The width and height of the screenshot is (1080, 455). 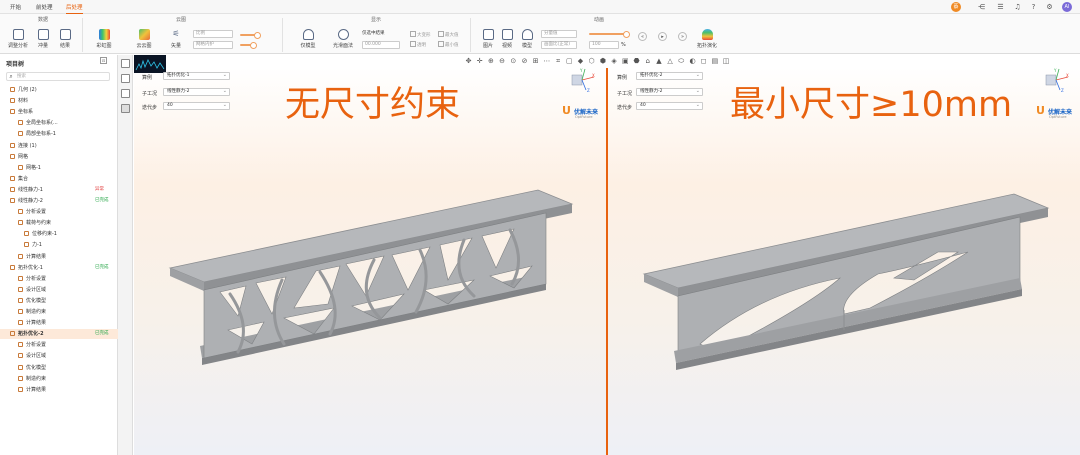 What do you see at coordinates (647, 61) in the screenshot?
I see `home-icon: ⌂` at bounding box center [647, 61].